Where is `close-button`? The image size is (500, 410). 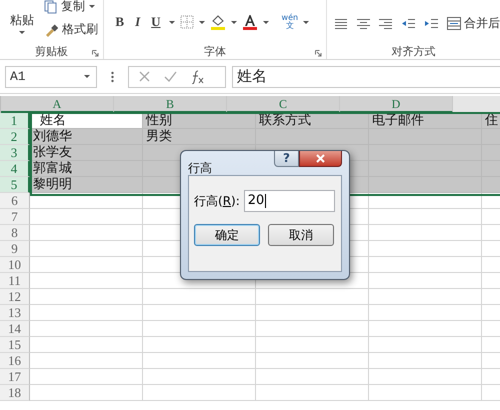 close-button is located at coordinates (320, 159).